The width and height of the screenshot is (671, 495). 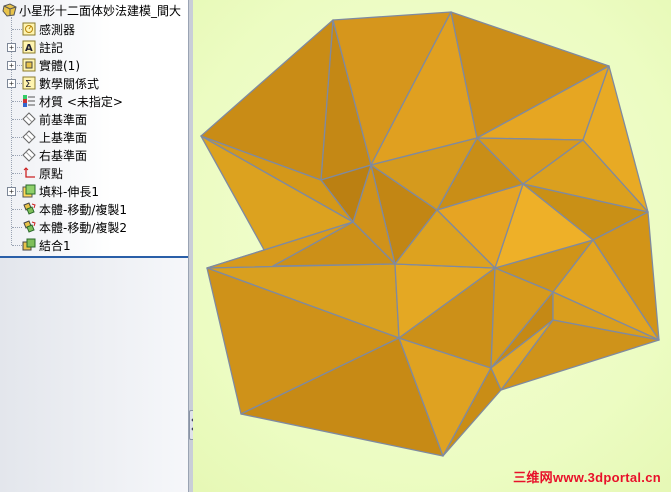 I want to click on tree-item-10: 本體-移動/複製1, so click(x=74, y=209).